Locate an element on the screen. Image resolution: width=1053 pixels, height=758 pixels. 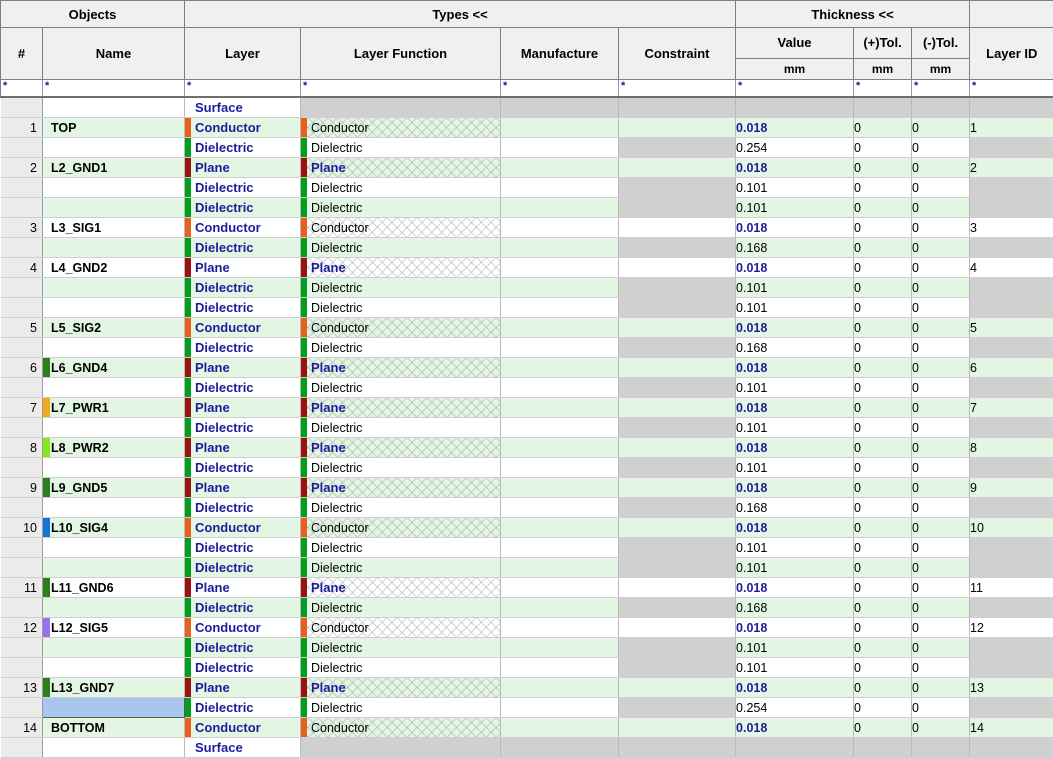
cell-minus-tolerance is located at coordinates (941, 107).